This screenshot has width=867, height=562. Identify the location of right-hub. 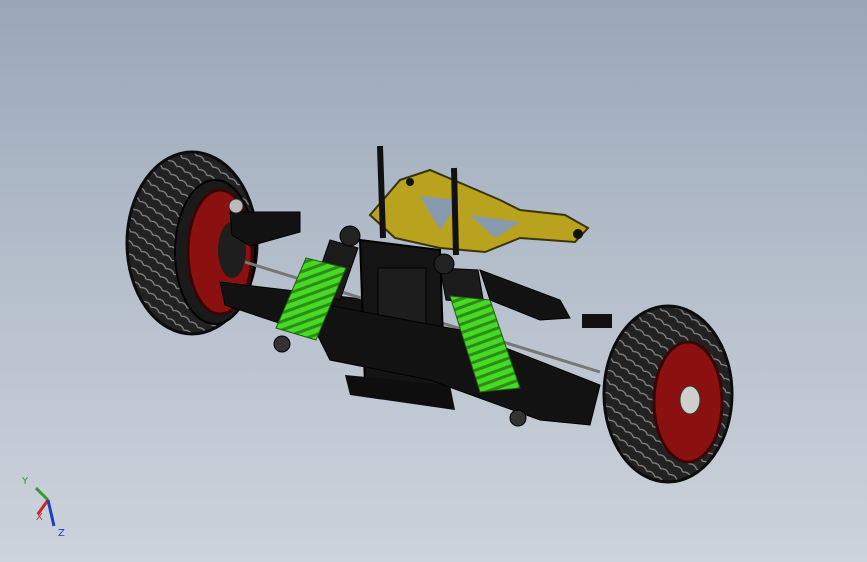
(690, 400).